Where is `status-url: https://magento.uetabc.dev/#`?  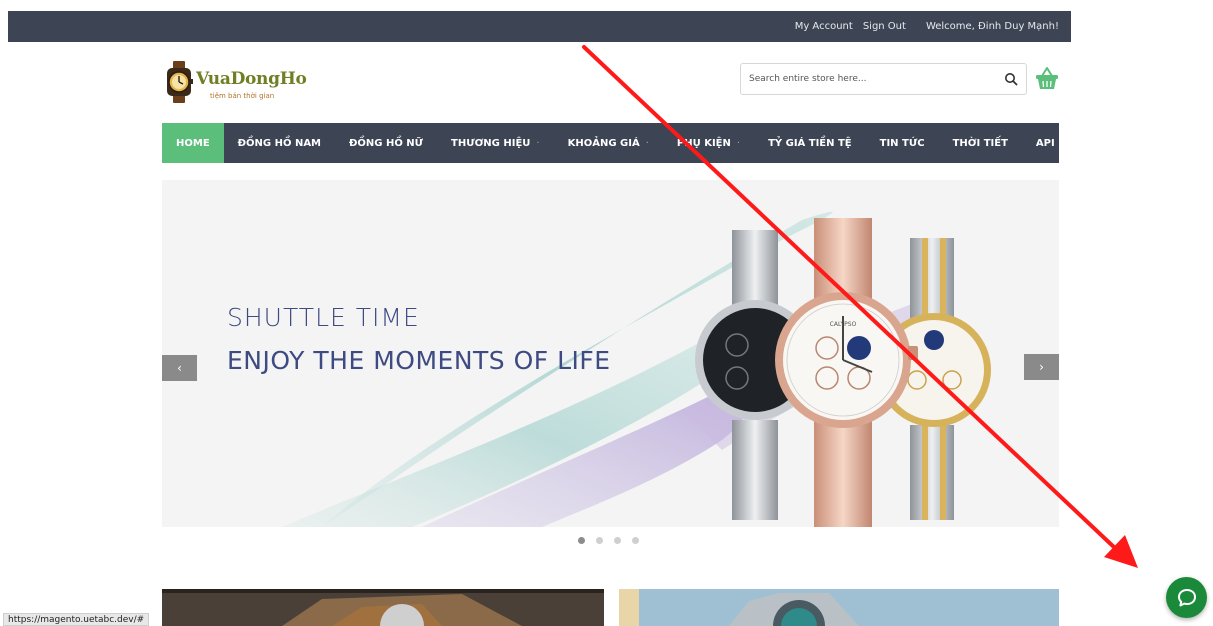
status-url: https://magento.uetabc.dev/# is located at coordinates (76, 619).